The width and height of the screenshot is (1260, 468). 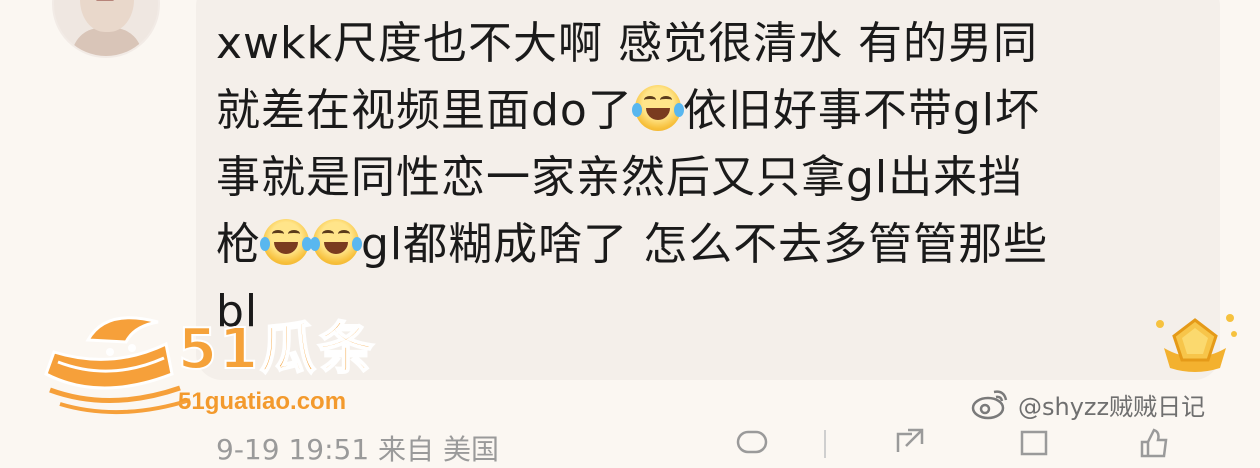 I want to click on comment-line-3: 事就是同性恋一家亲然后又只拿gl出来挡, so click(x=620, y=177).